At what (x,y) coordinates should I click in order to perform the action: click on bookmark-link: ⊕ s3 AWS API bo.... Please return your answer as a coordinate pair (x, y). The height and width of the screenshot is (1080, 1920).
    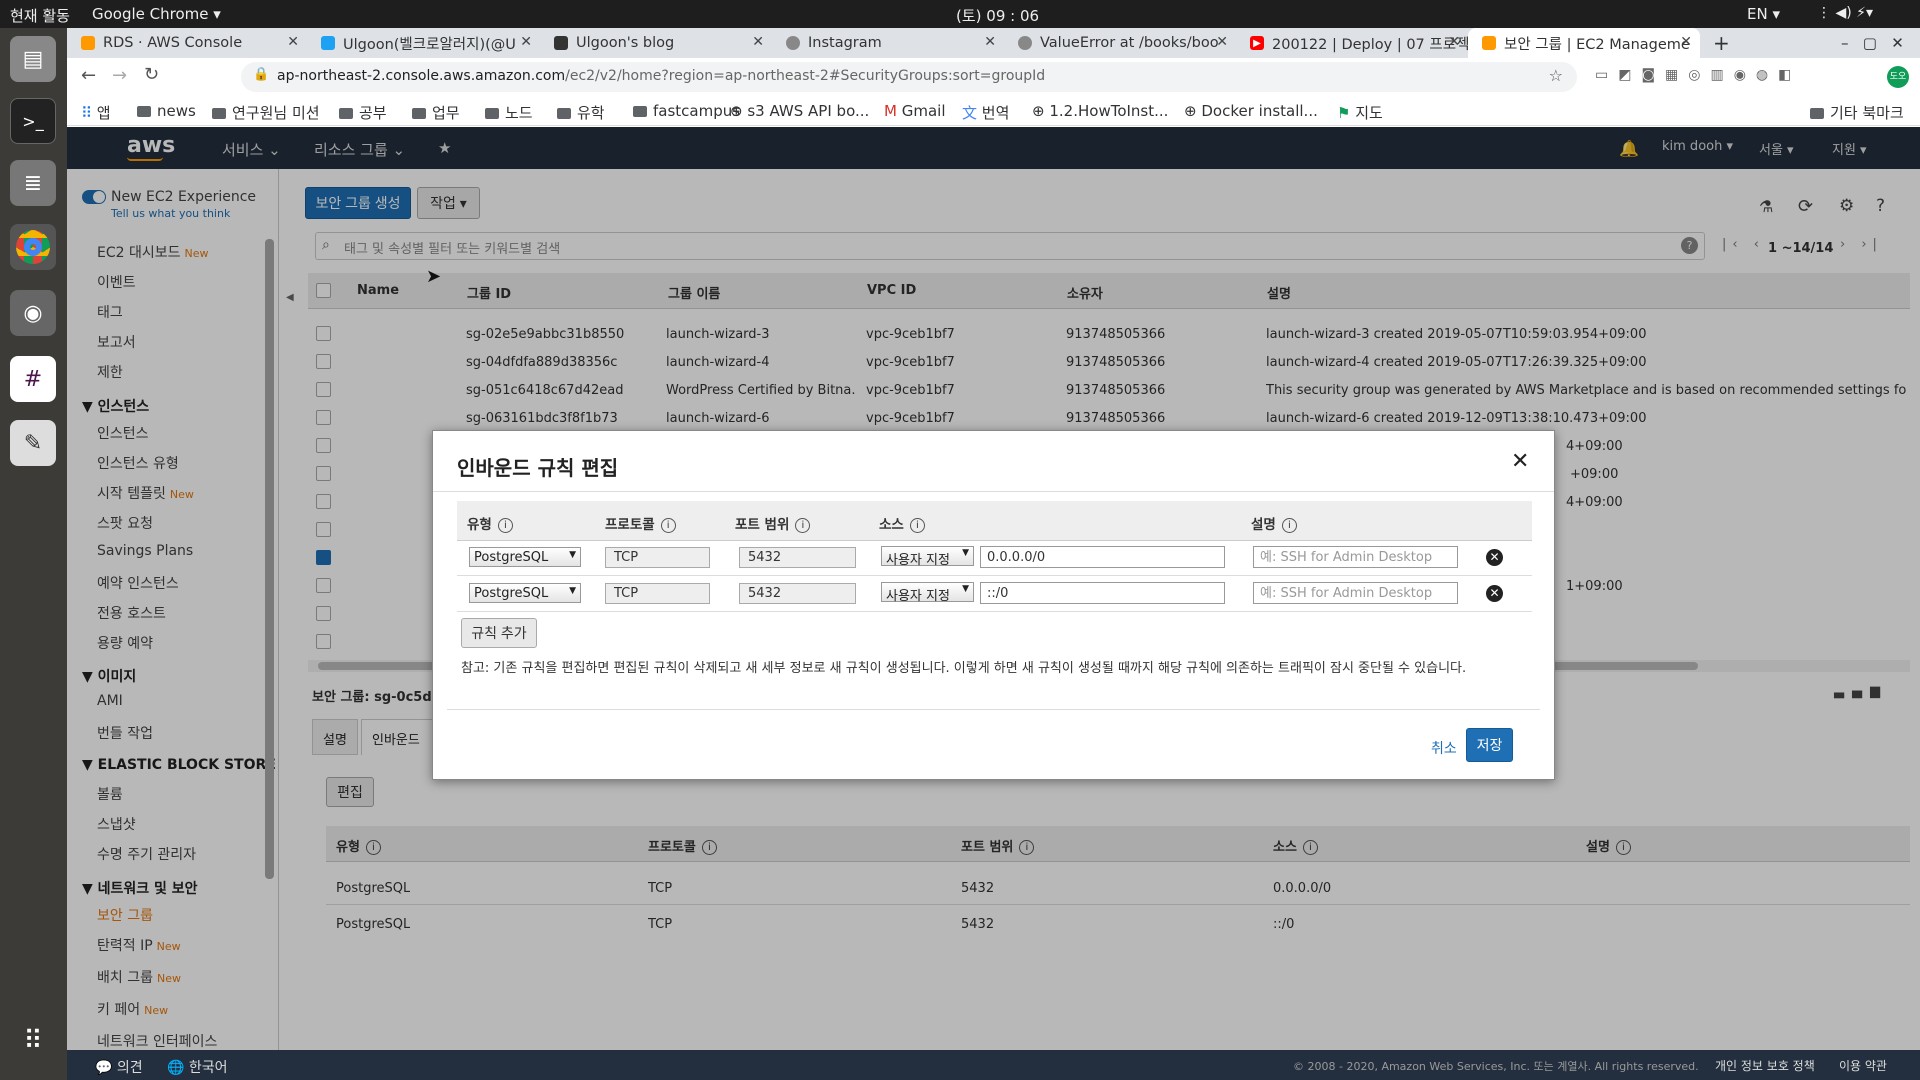
    Looking at the image, I should click on (799, 111).